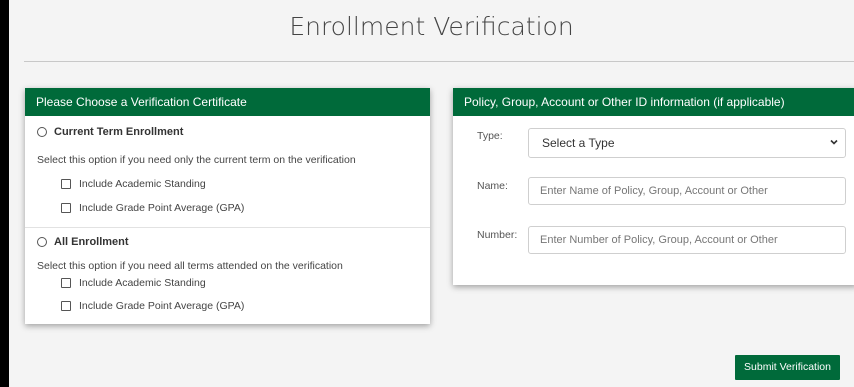 This screenshot has width=854, height=387. What do you see at coordinates (91, 242) in the screenshot?
I see `radio-label: All Enrollment` at bounding box center [91, 242].